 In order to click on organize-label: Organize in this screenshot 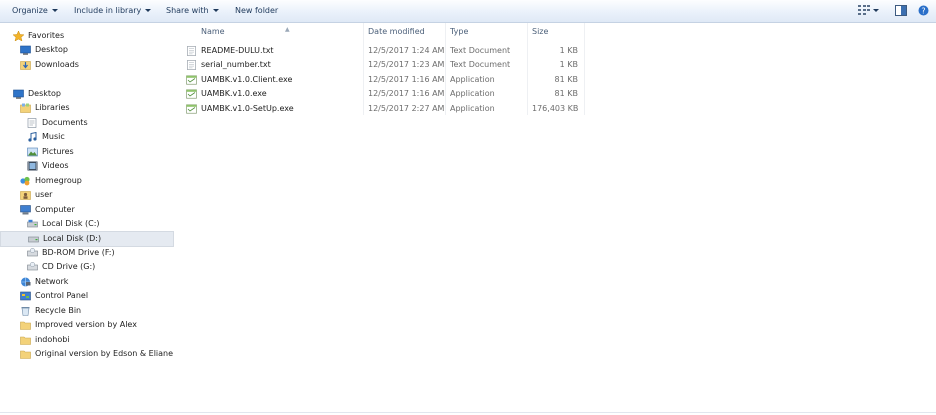, I will do `click(30, 10)`.